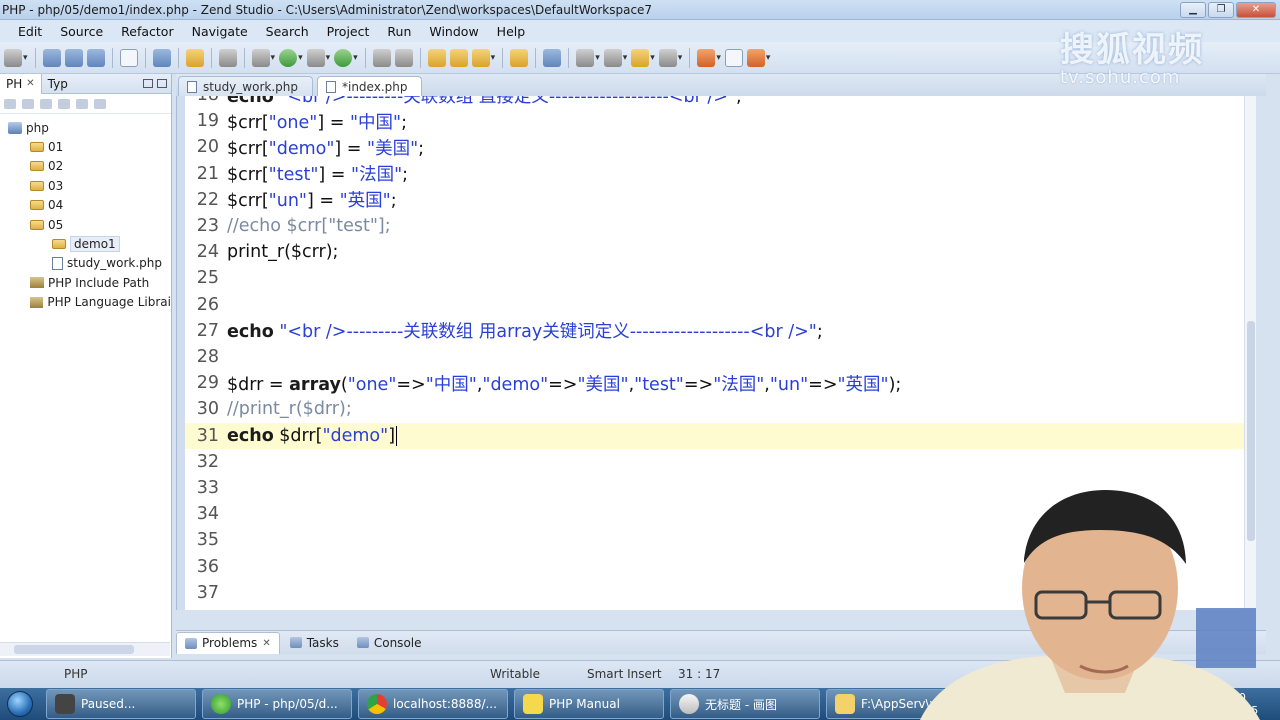 The image size is (1280, 720). I want to click on tab-label: Console, so click(397, 642).